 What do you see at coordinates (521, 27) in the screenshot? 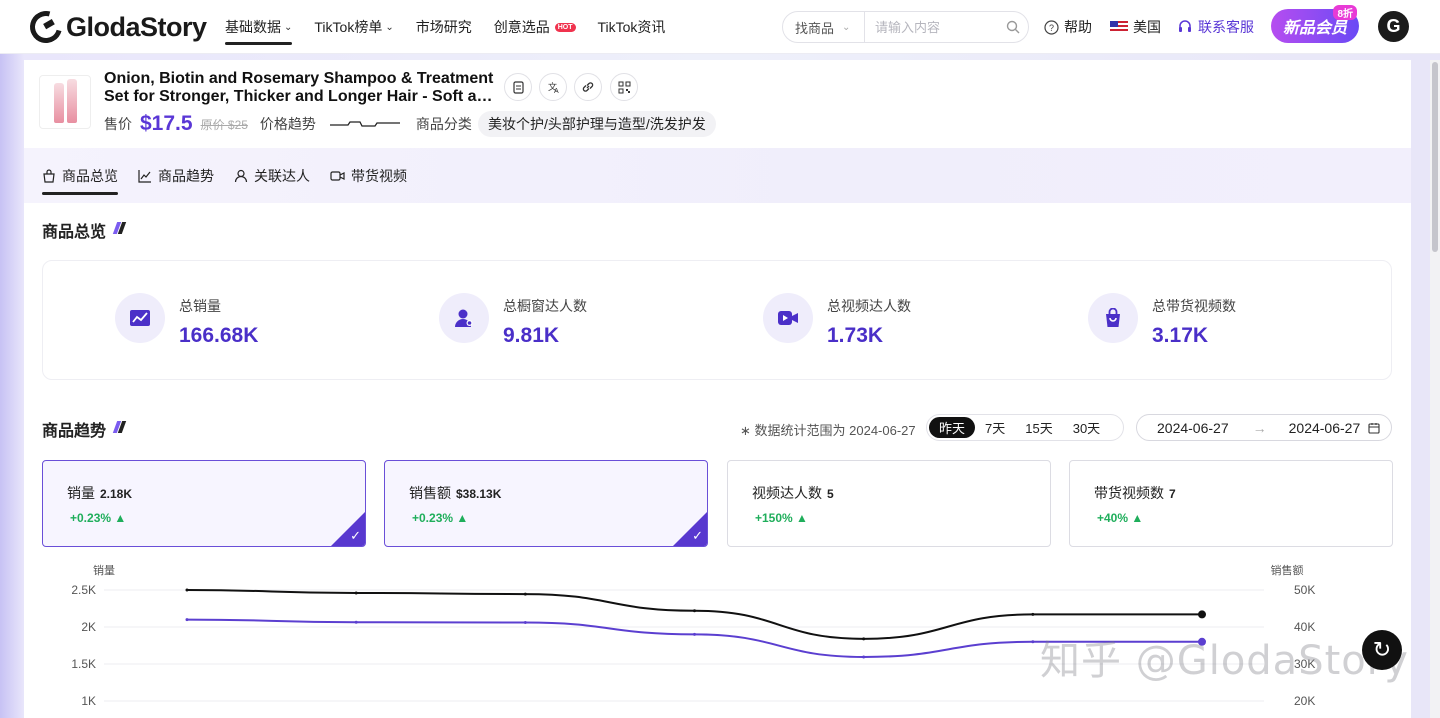
I see `nav-label: 创意选品` at bounding box center [521, 27].